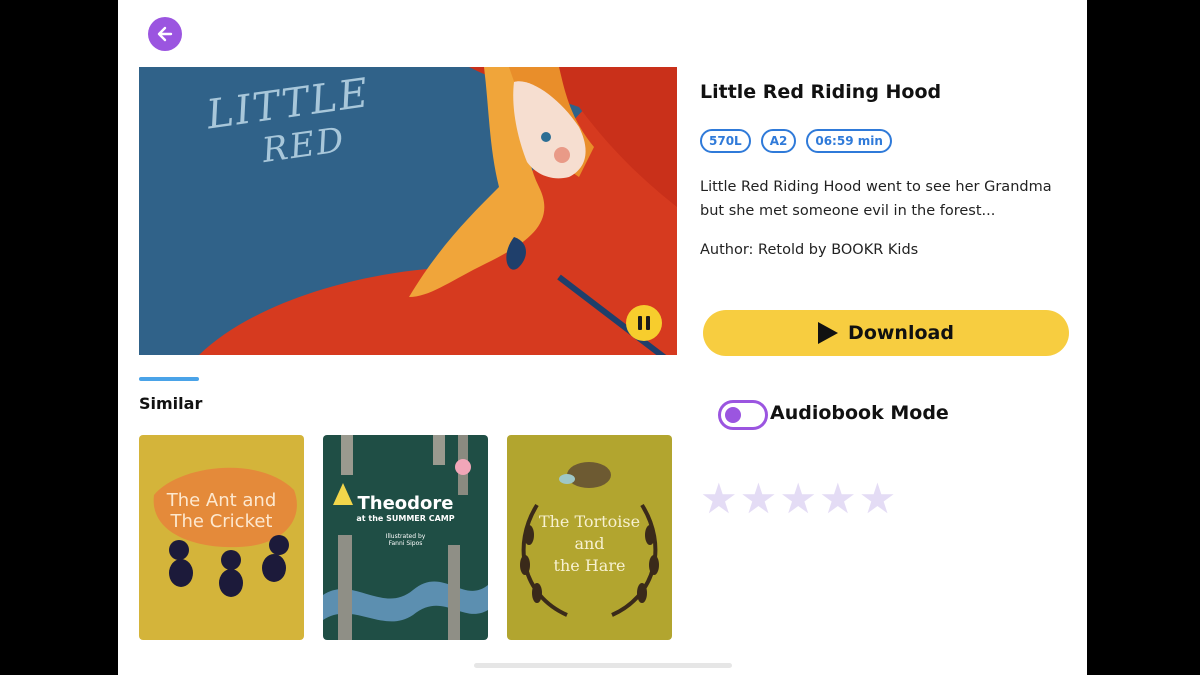 The height and width of the screenshot is (675, 1200). Describe the element at coordinates (589, 543) in the screenshot. I see `book-title: The Tortoise and the Hare` at that location.